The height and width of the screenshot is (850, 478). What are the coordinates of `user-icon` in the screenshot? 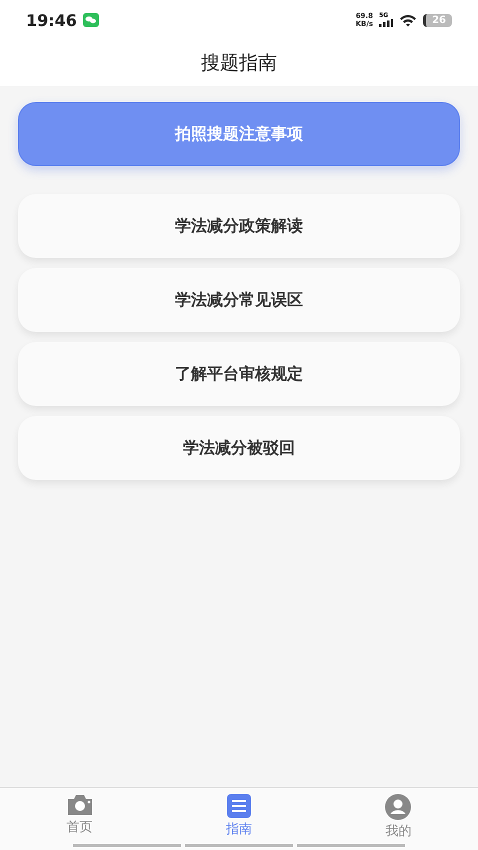 It's located at (398, 807).